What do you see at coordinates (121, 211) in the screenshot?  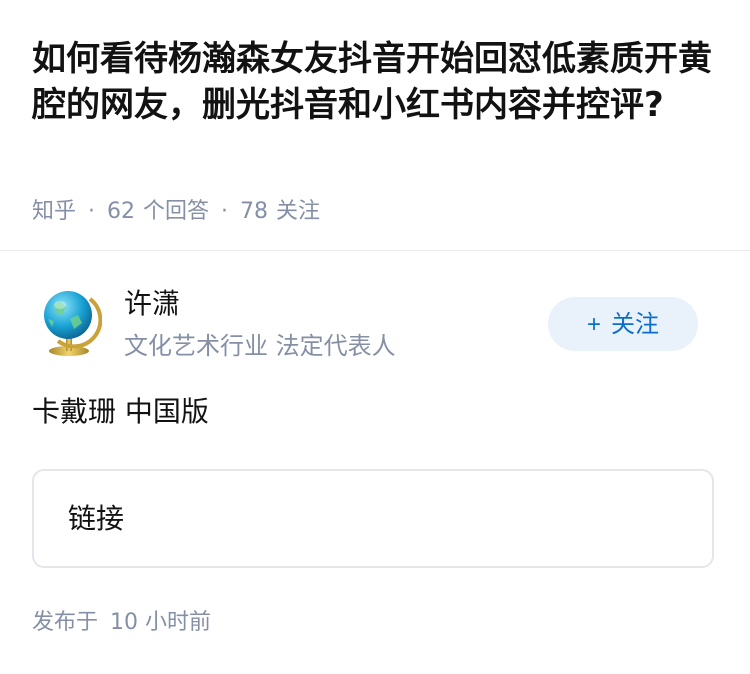 I see `answer-count: 62` at bounding box center [121, 211].